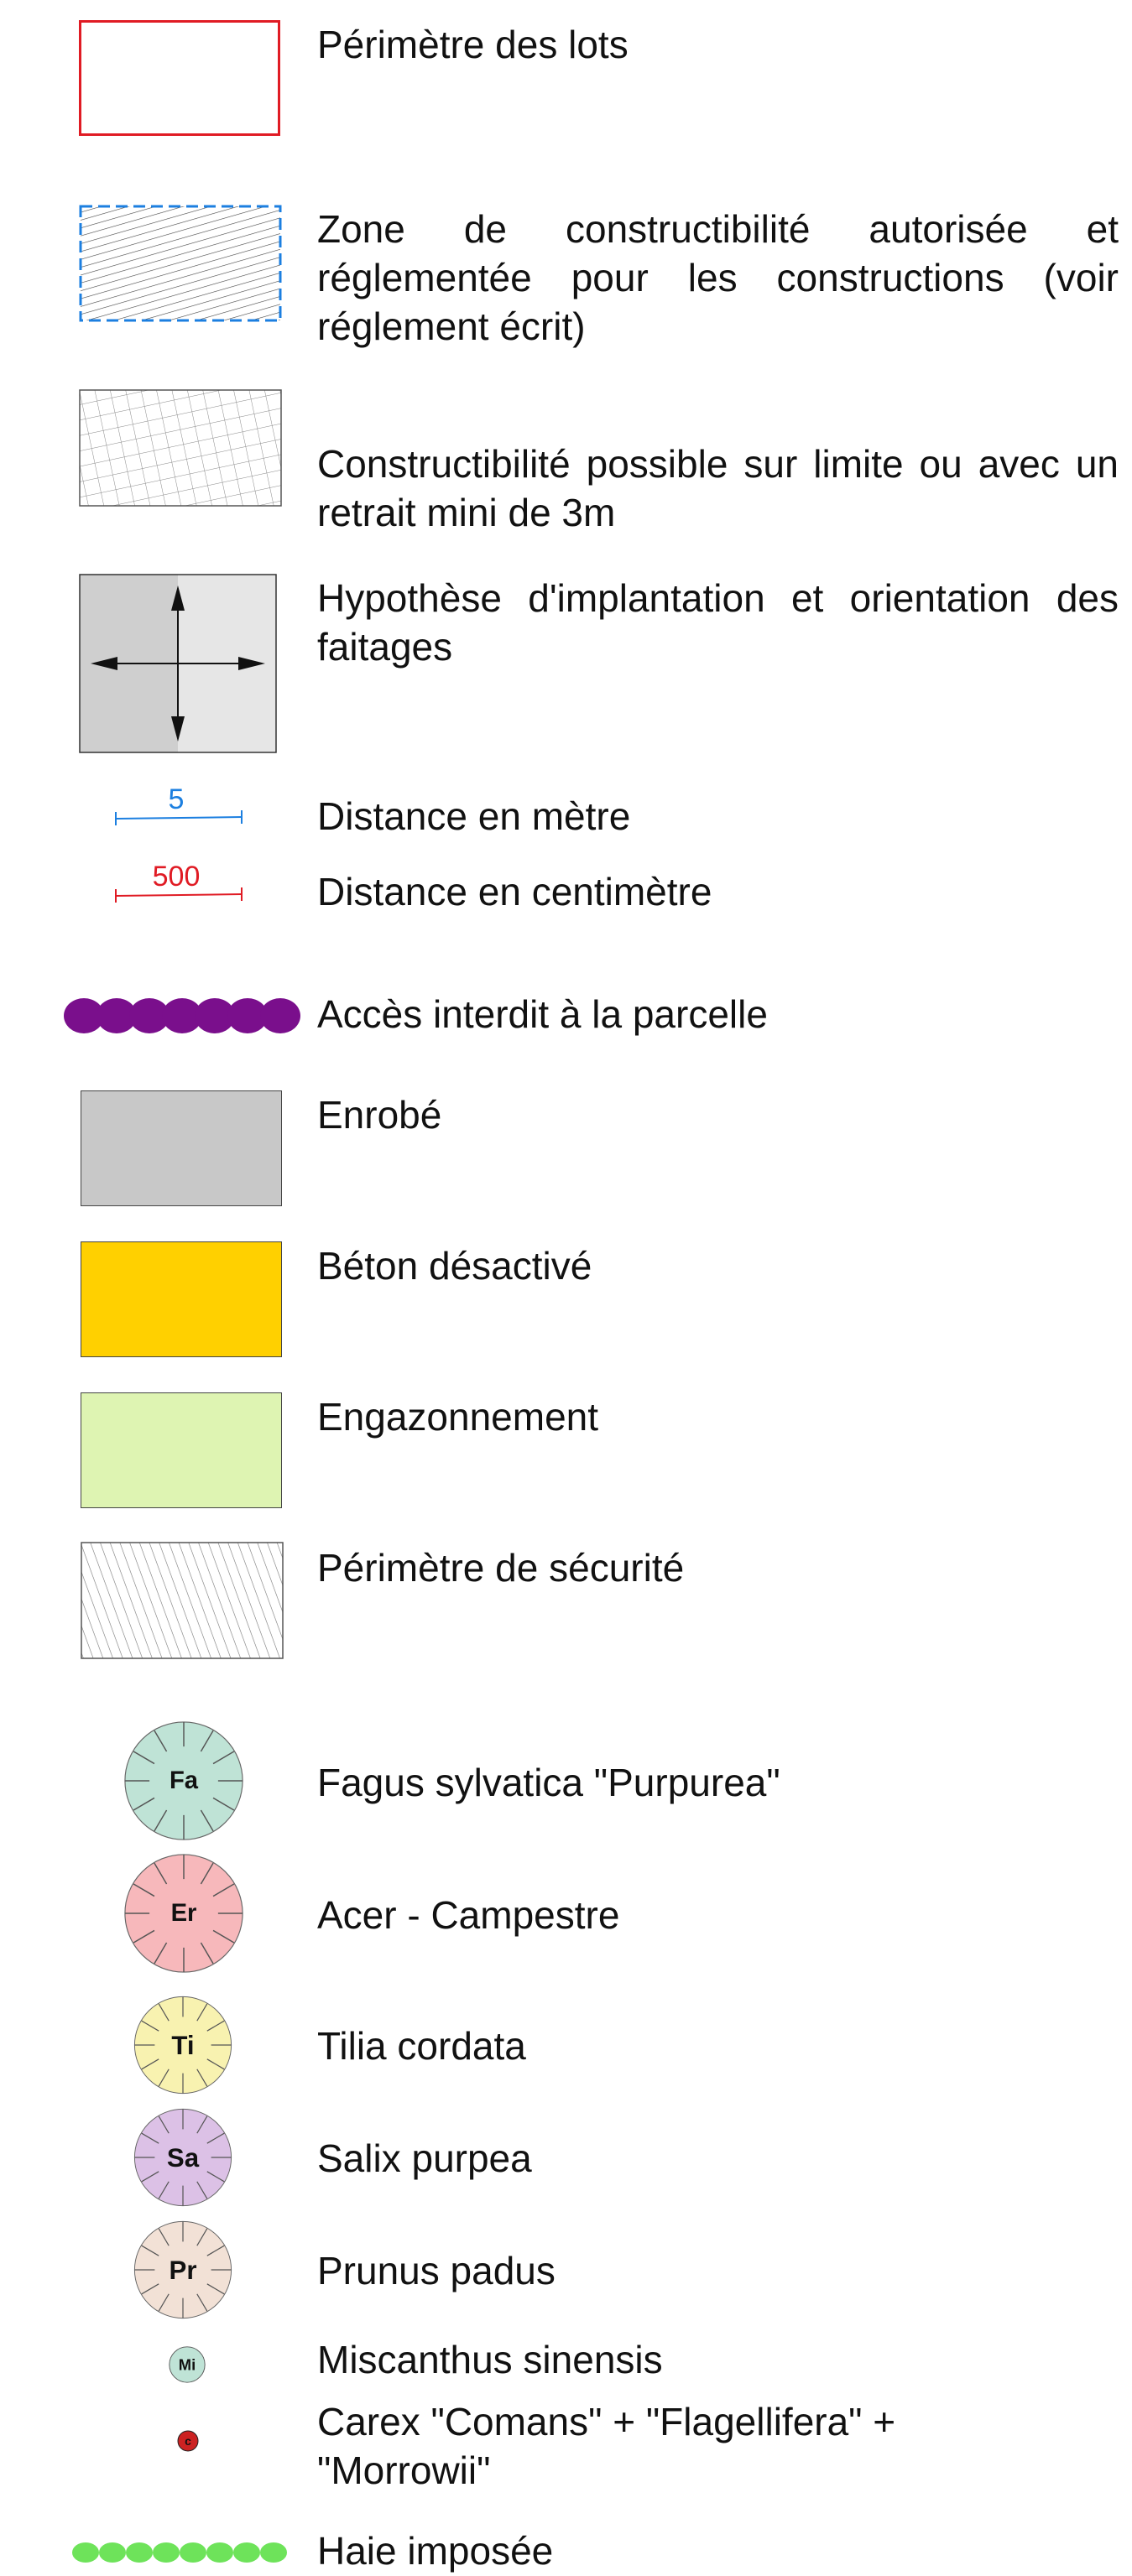 This screenshot has width=1132, height=2576. What do you see at coordinates (182, 1600) in the screenshot?
I see `perimetre-securite-symbol` at bounding box center [182, 1600].